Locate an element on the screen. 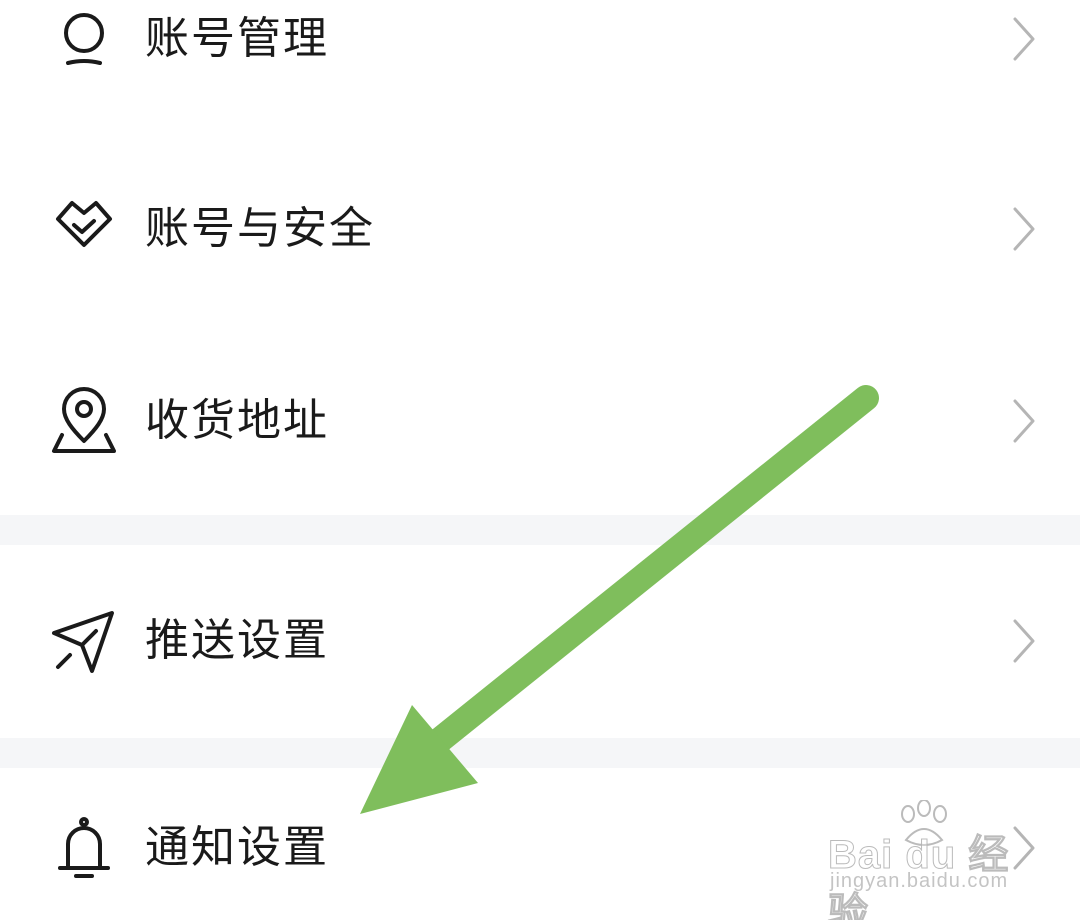 The height and width of the screenshot is (920, 1080). settings-item-label: 收货地址 is located at coordinates (237, 420).